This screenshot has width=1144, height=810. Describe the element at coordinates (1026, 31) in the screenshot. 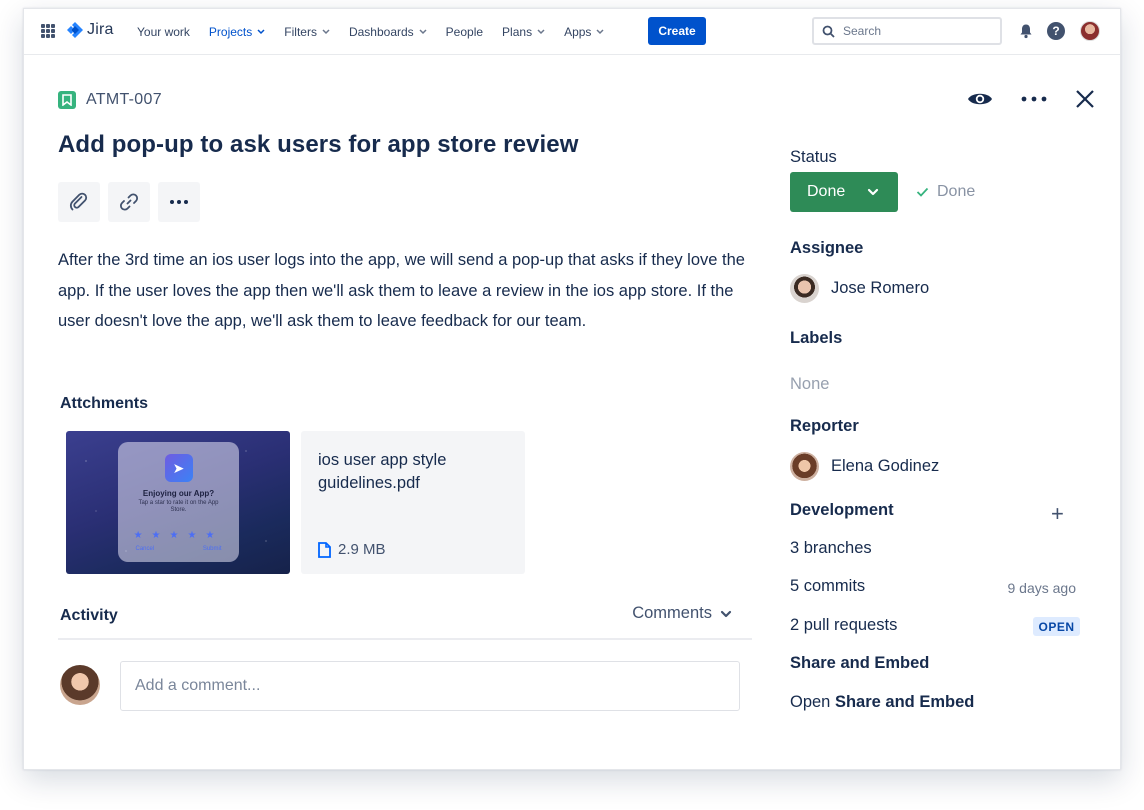

I see `notifications-icon` at that location.